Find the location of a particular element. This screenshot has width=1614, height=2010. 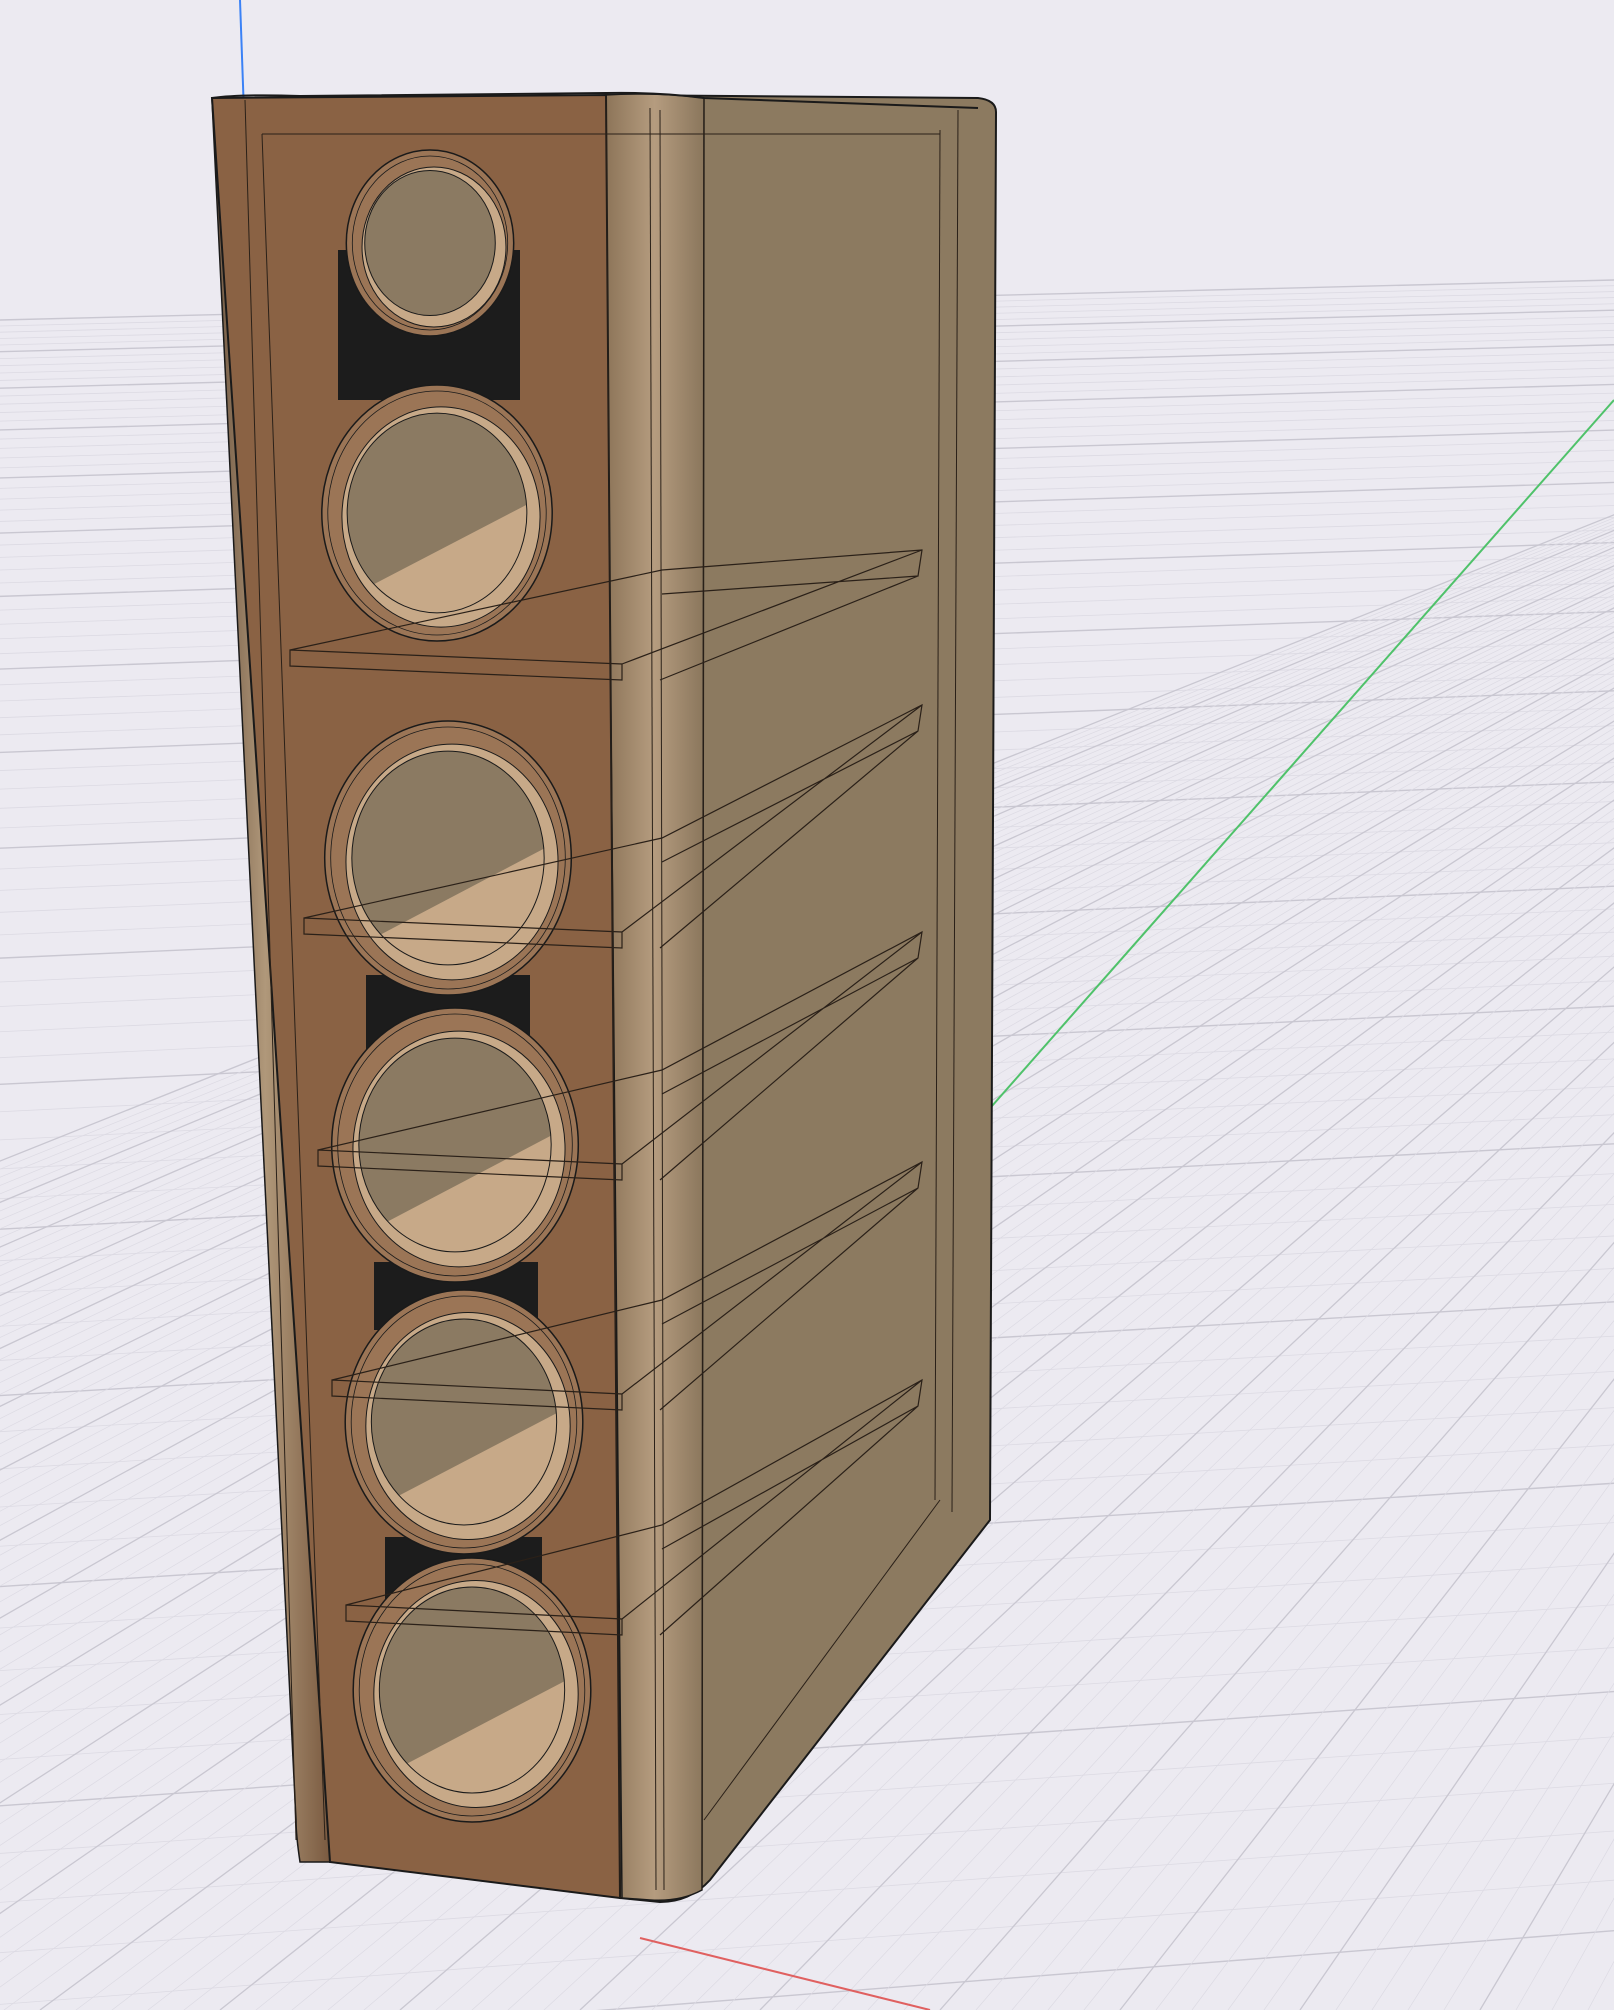

tweeter is located at coordinates (430, 243).